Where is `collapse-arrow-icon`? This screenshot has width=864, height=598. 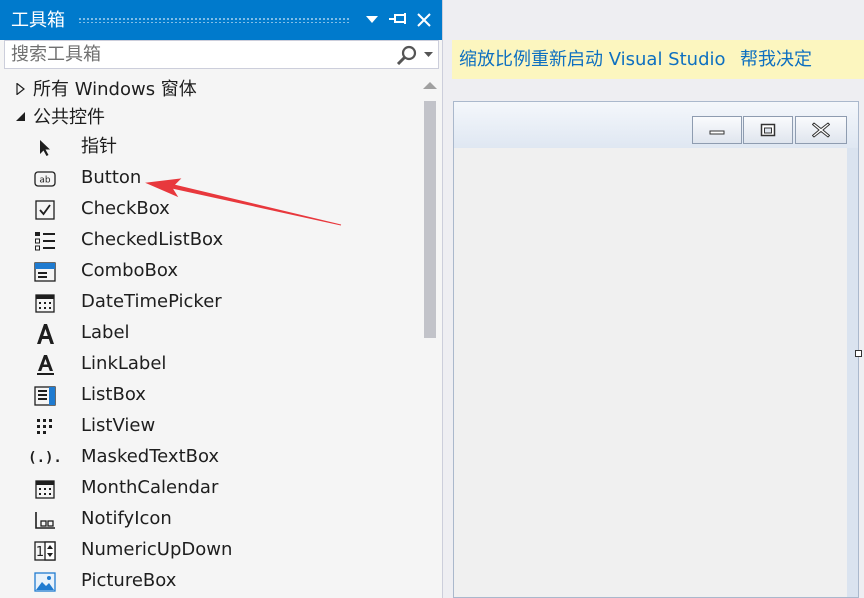 collapse-arrow-icon is located at coordinates (20, 116).